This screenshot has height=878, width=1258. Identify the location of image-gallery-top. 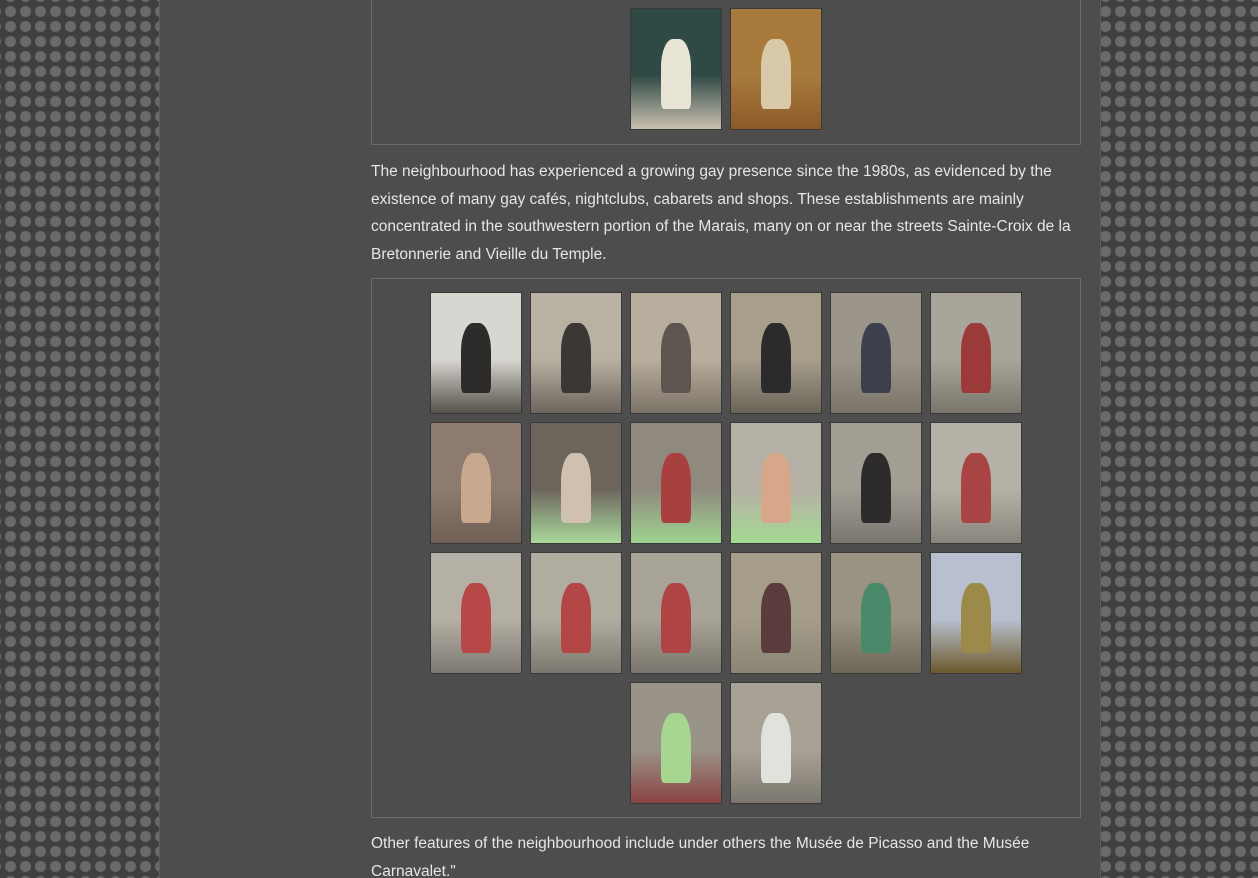
(726, 72).